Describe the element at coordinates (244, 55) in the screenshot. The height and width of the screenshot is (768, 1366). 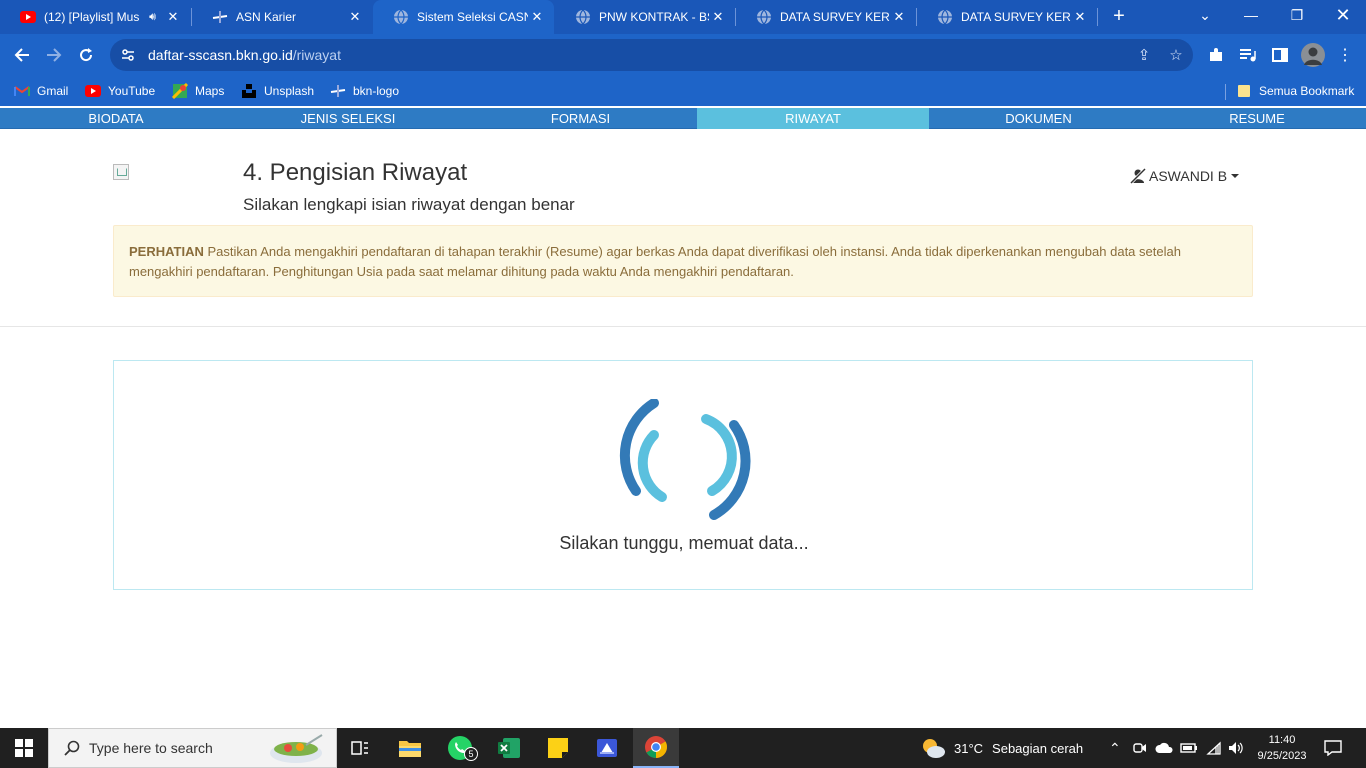
I see `url-text: daftar-sscasn.bkn.go.id/riwayat` at that location.